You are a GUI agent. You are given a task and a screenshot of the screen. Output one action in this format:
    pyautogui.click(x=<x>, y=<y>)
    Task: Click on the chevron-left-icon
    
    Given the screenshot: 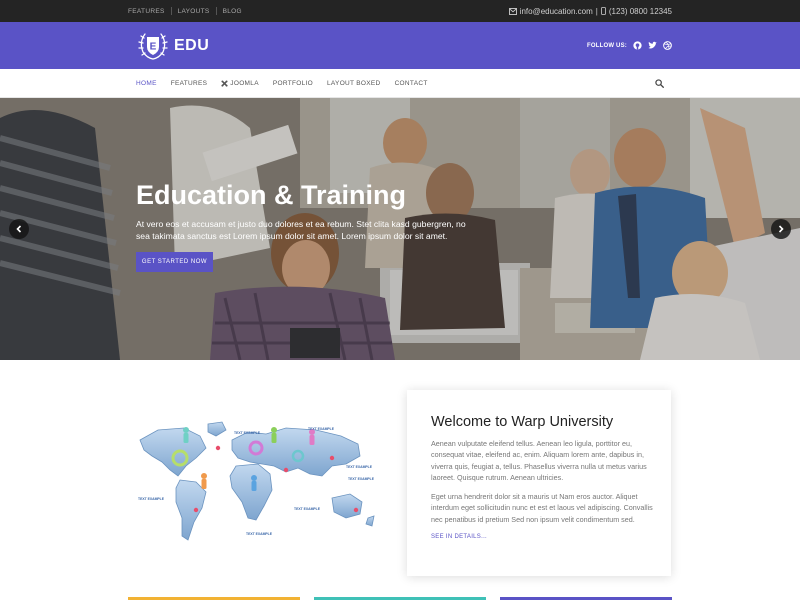 What is the action you would take?
    pyautogui.click(x=19, y=229)
    